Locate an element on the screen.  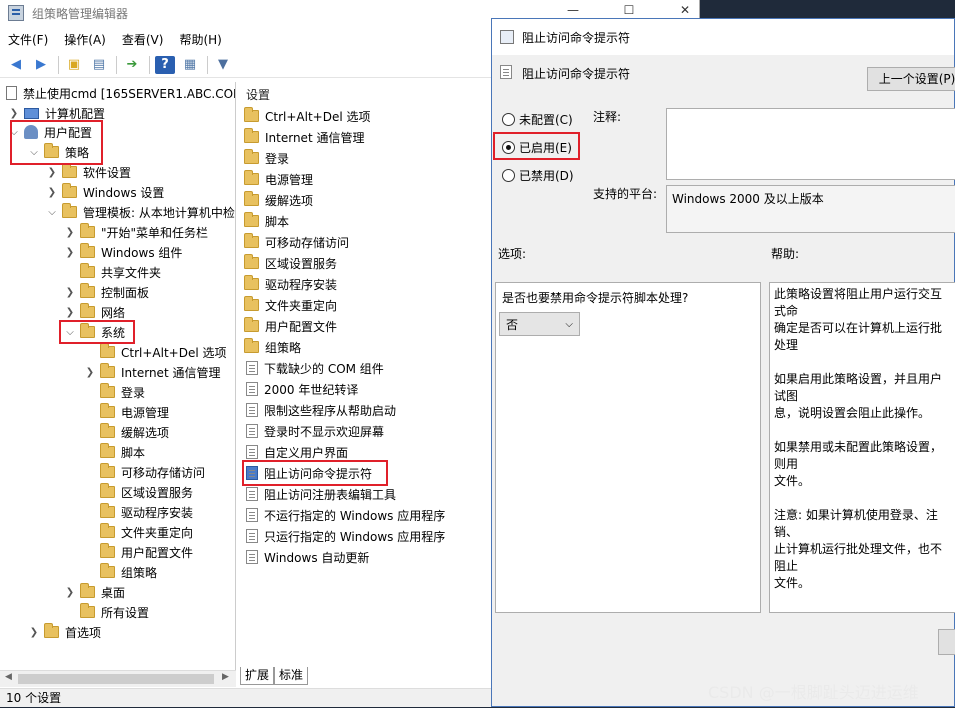
tree-system-child: 缓解选项 is located at coordinates (126, 432).